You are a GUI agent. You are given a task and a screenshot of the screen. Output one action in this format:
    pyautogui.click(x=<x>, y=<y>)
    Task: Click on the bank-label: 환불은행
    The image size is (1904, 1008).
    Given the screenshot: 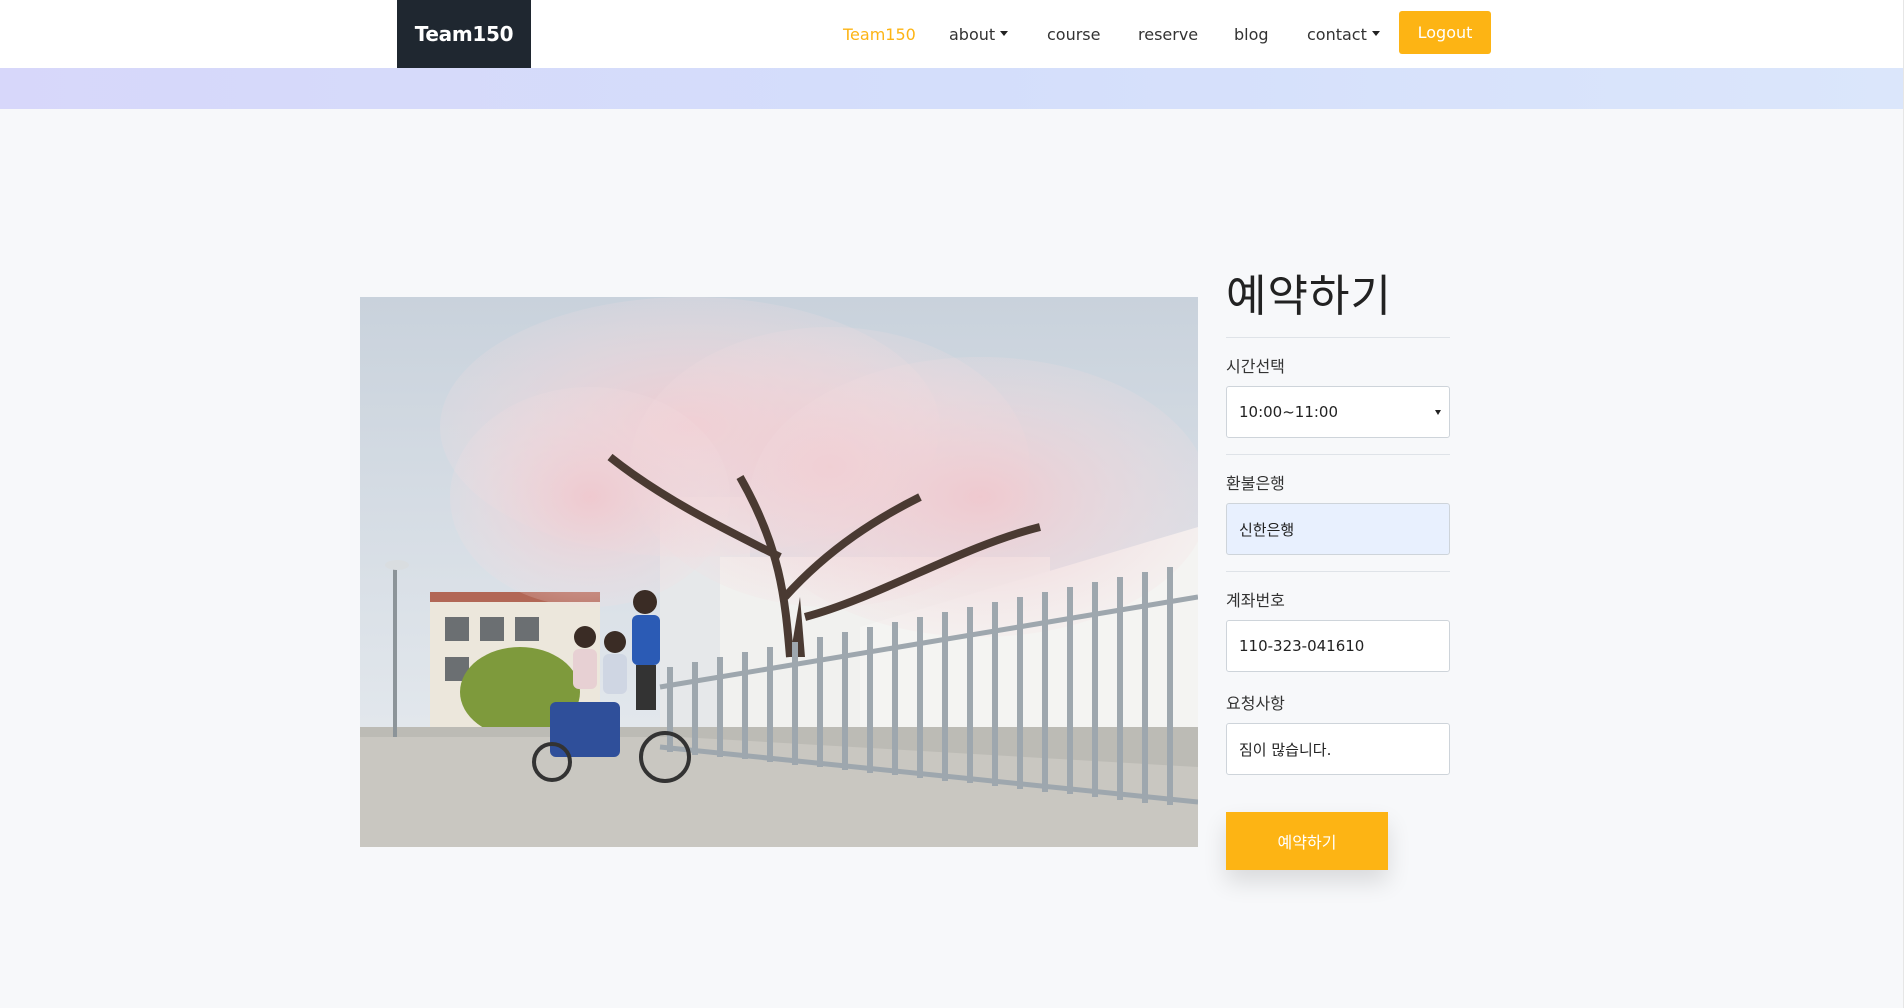 What is the action you would take?
    pyautogui.click(x=1255, y=483)
    